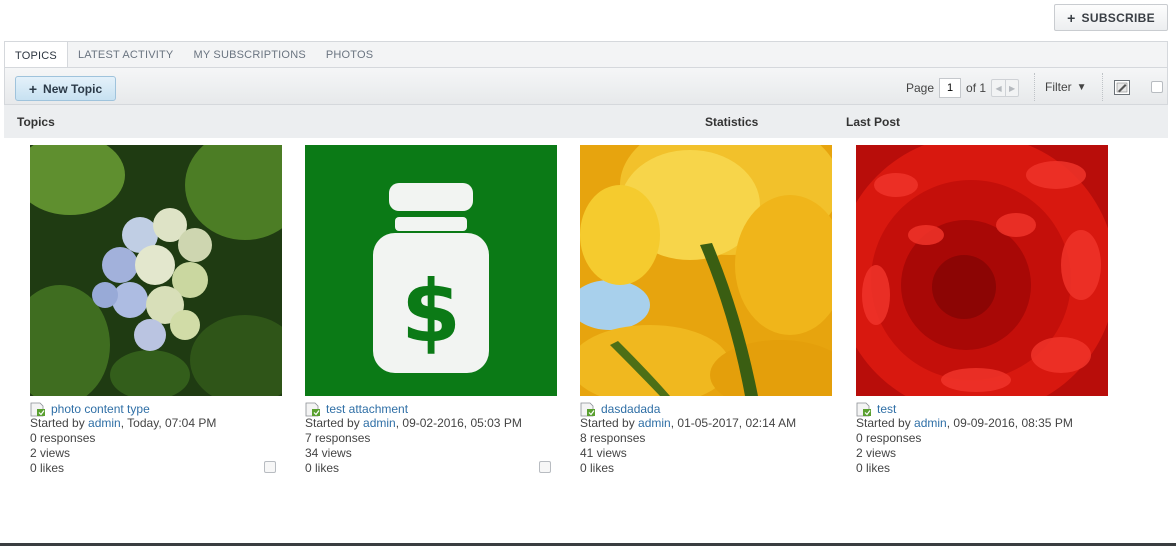 This screenshot has height=546, width=1176. Describe the element at coordinates (156, 270) in the screenshot. I see `hydrangea-photo` at that location.